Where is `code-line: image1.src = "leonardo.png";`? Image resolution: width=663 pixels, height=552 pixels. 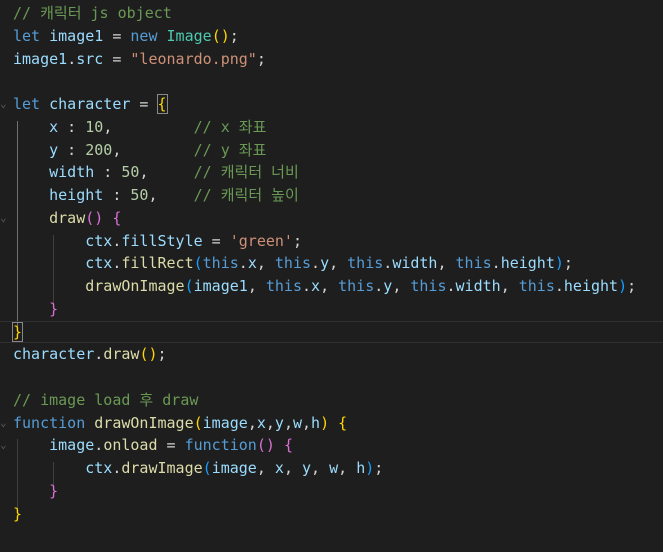
code-line: image1.src = "leonardo.png"; is located at coordinates (331, 59).